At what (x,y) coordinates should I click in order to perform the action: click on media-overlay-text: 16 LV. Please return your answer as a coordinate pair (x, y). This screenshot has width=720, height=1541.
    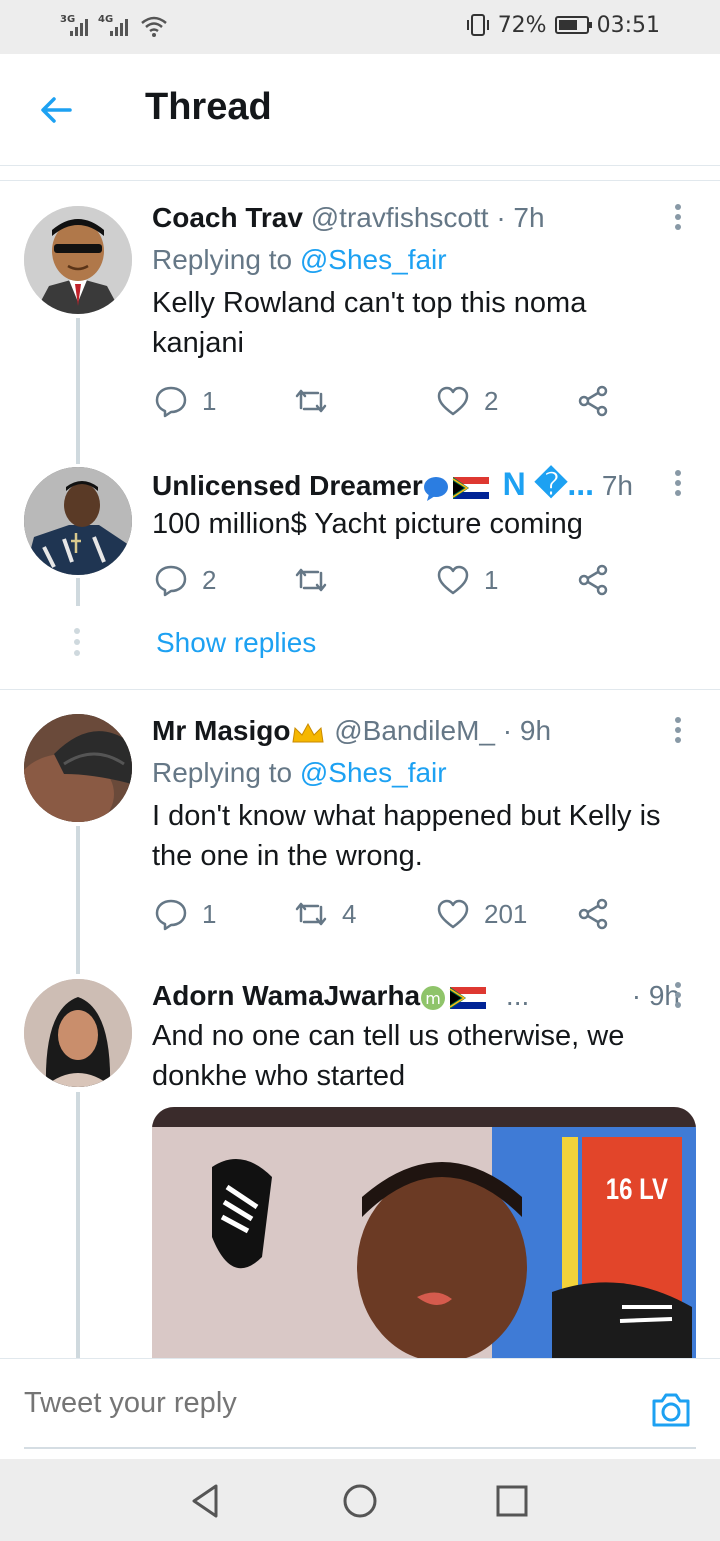
    Looking at the image, I should click on (637, 1189).